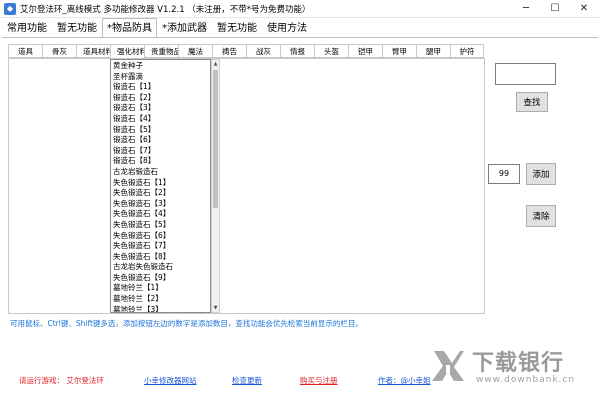  I want to click on scroll-down-icon: ▼, so click(215, 308).